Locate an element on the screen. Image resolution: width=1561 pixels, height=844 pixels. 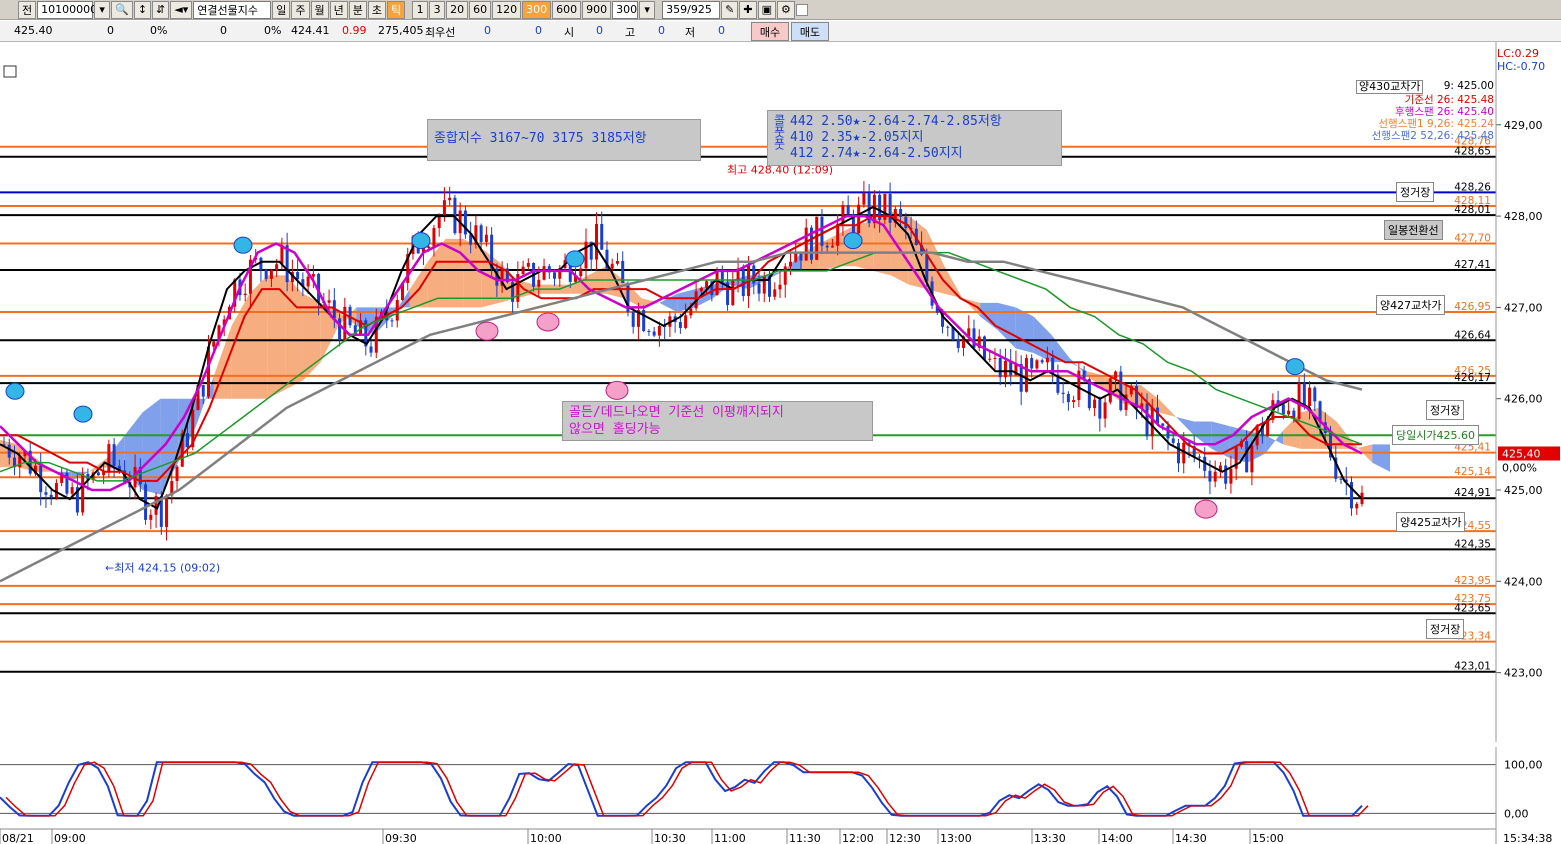
link-icon: ↕ is located at coordinates (142, 9).